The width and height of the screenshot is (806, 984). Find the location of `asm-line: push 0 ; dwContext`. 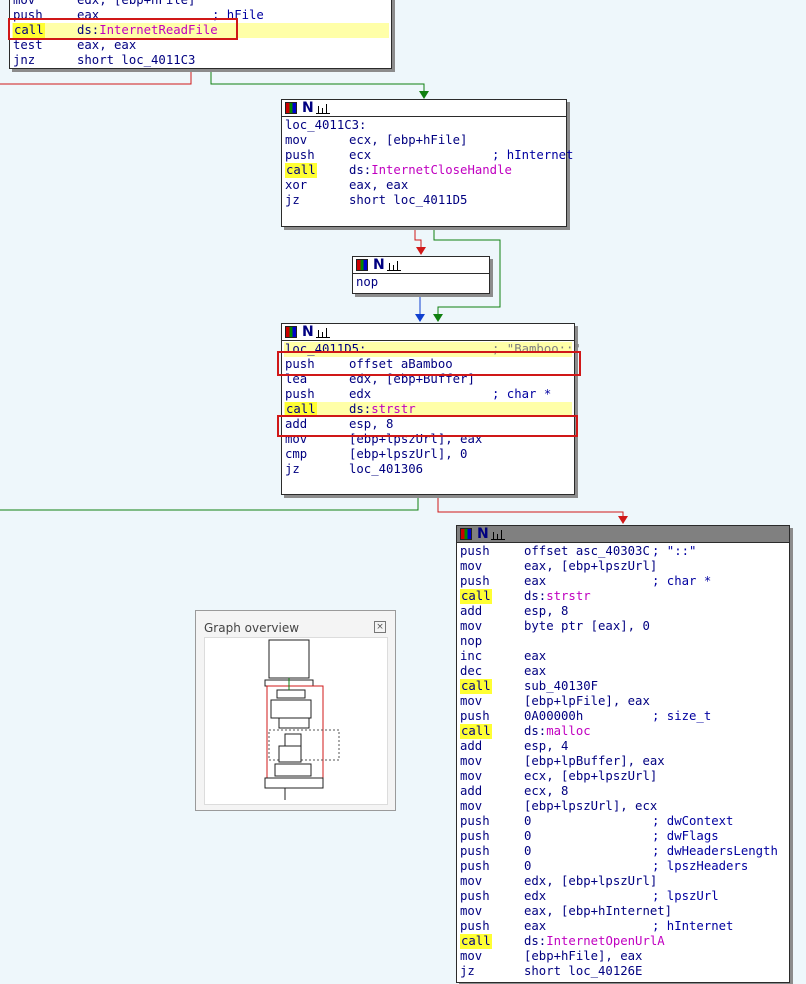

asm-line: push 0 ; dwContext is located at coordinates (623, 821).